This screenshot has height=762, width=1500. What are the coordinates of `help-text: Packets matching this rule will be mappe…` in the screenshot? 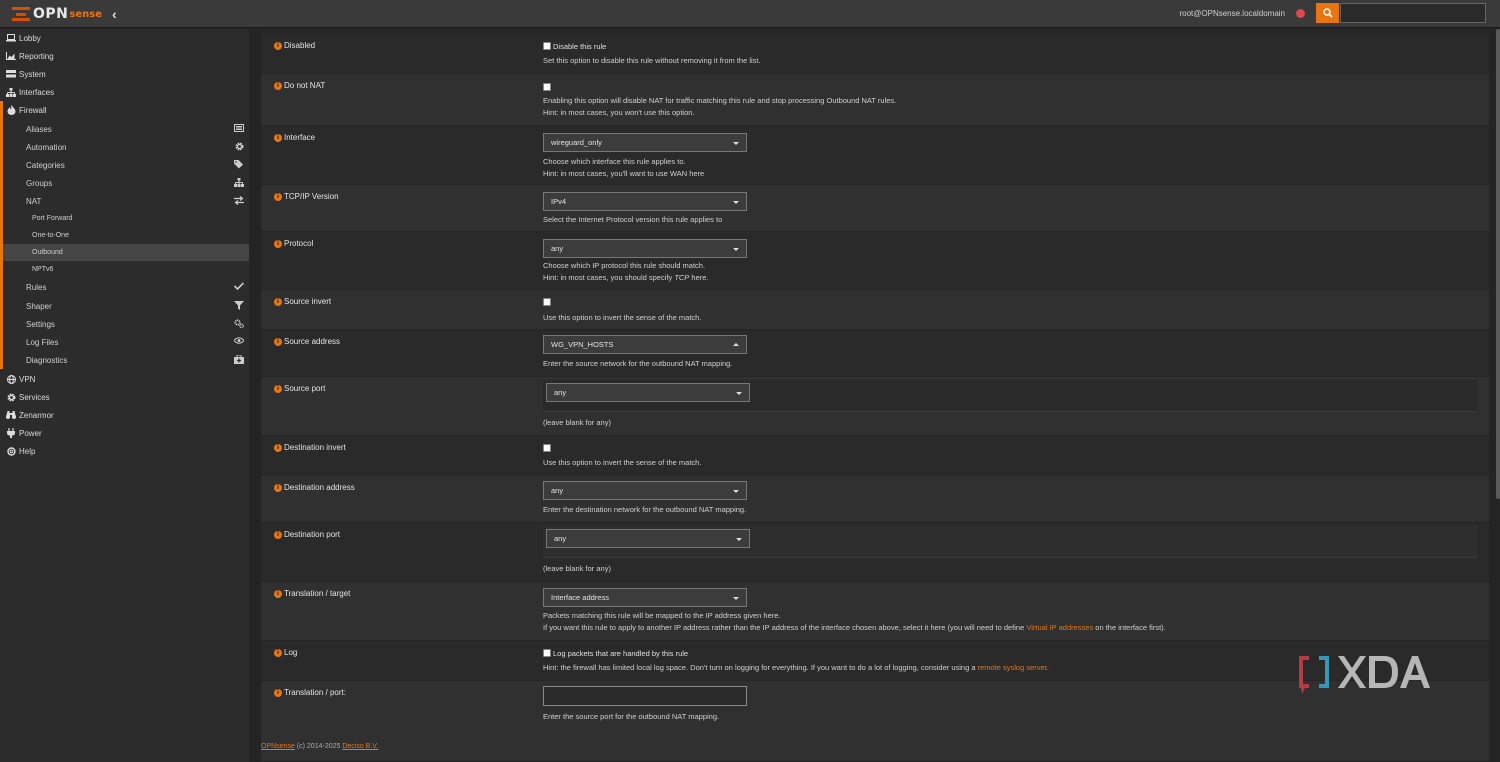 It's located at (854, 621).